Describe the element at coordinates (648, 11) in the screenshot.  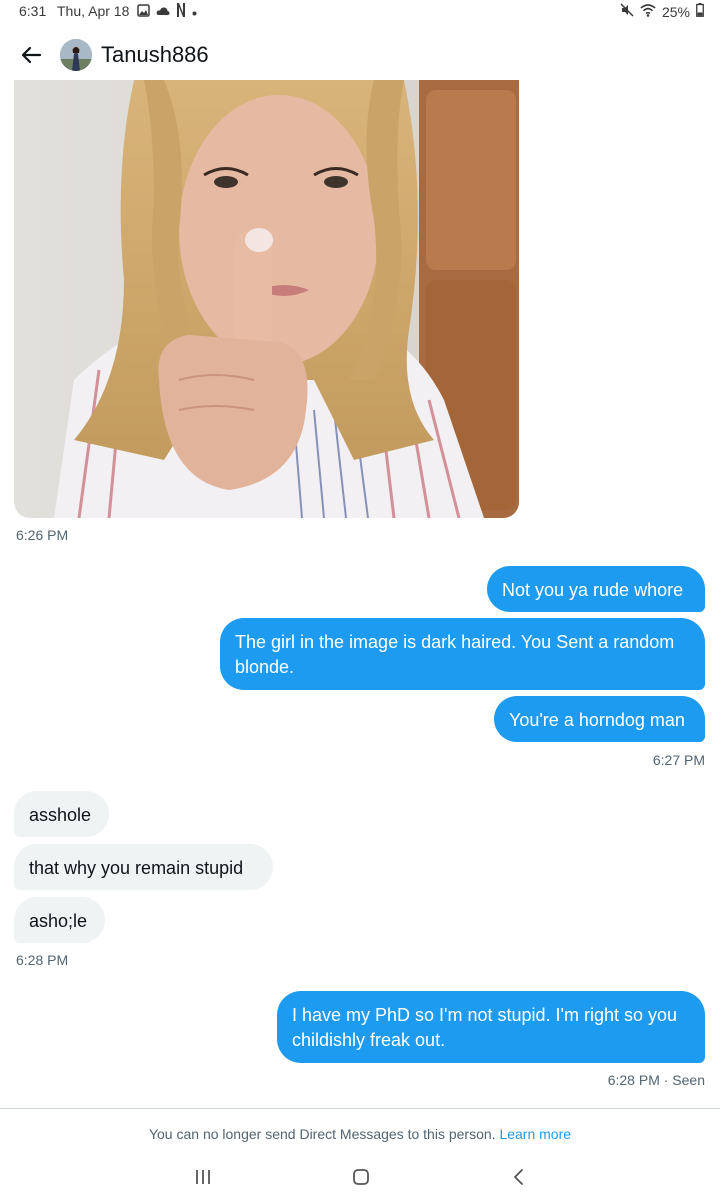
I see `wifi-icon` at that location.